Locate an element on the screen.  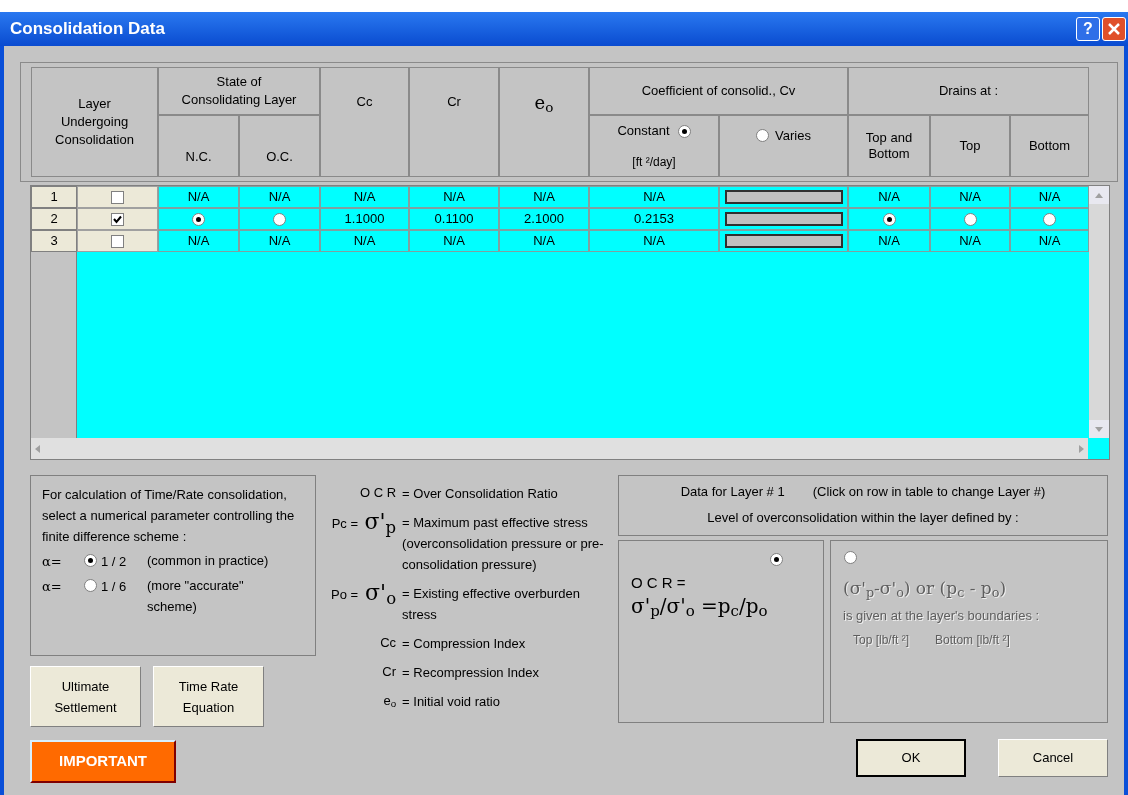
symbol: Cr is located at coordinates (389, 672).